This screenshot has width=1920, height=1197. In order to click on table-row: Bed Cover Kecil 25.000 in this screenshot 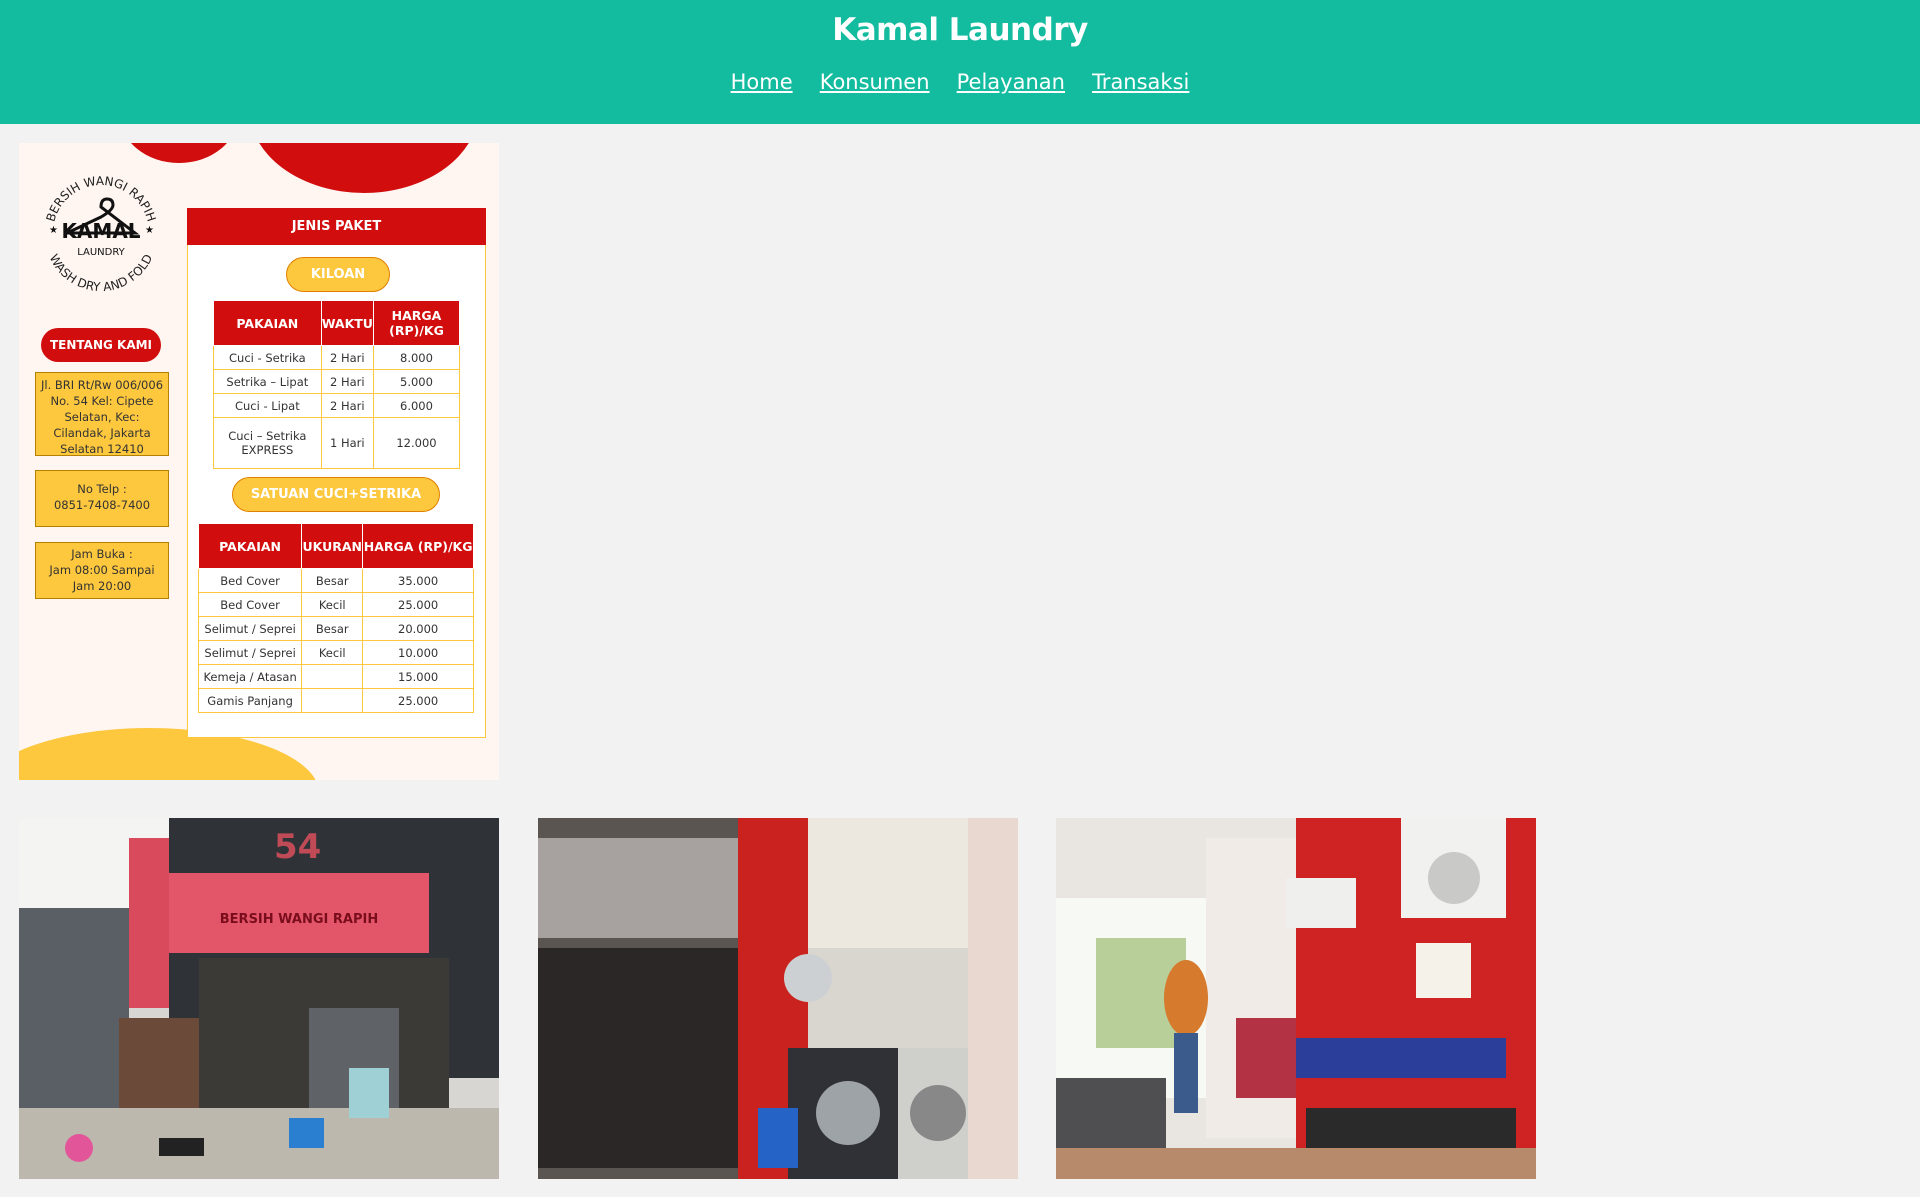, I will do `click(335, 604)`.